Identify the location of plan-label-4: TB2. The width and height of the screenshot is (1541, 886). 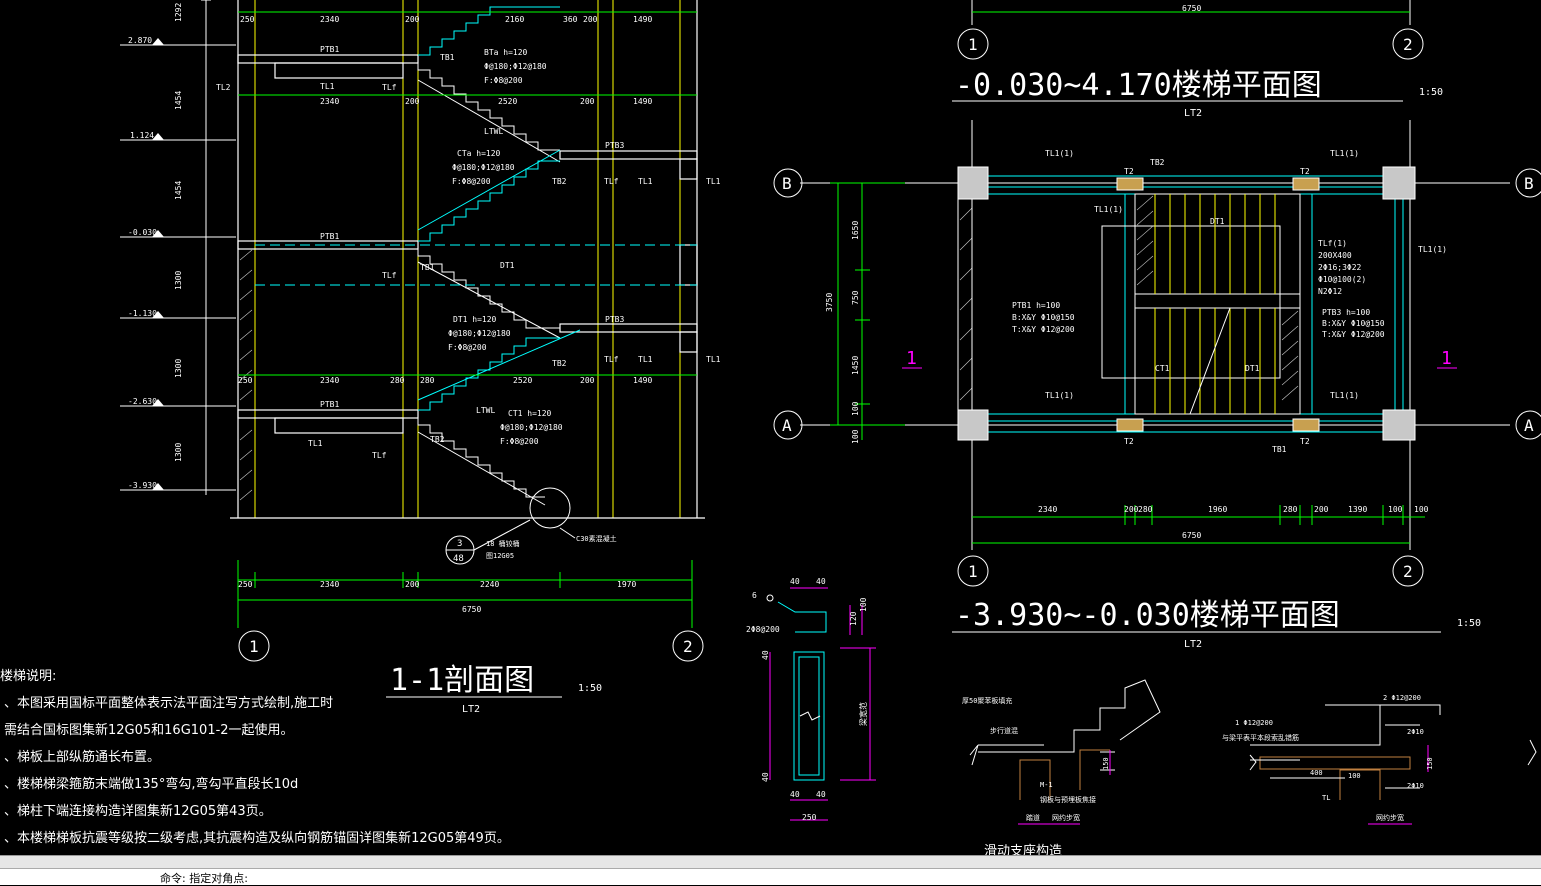
(1157, 162).